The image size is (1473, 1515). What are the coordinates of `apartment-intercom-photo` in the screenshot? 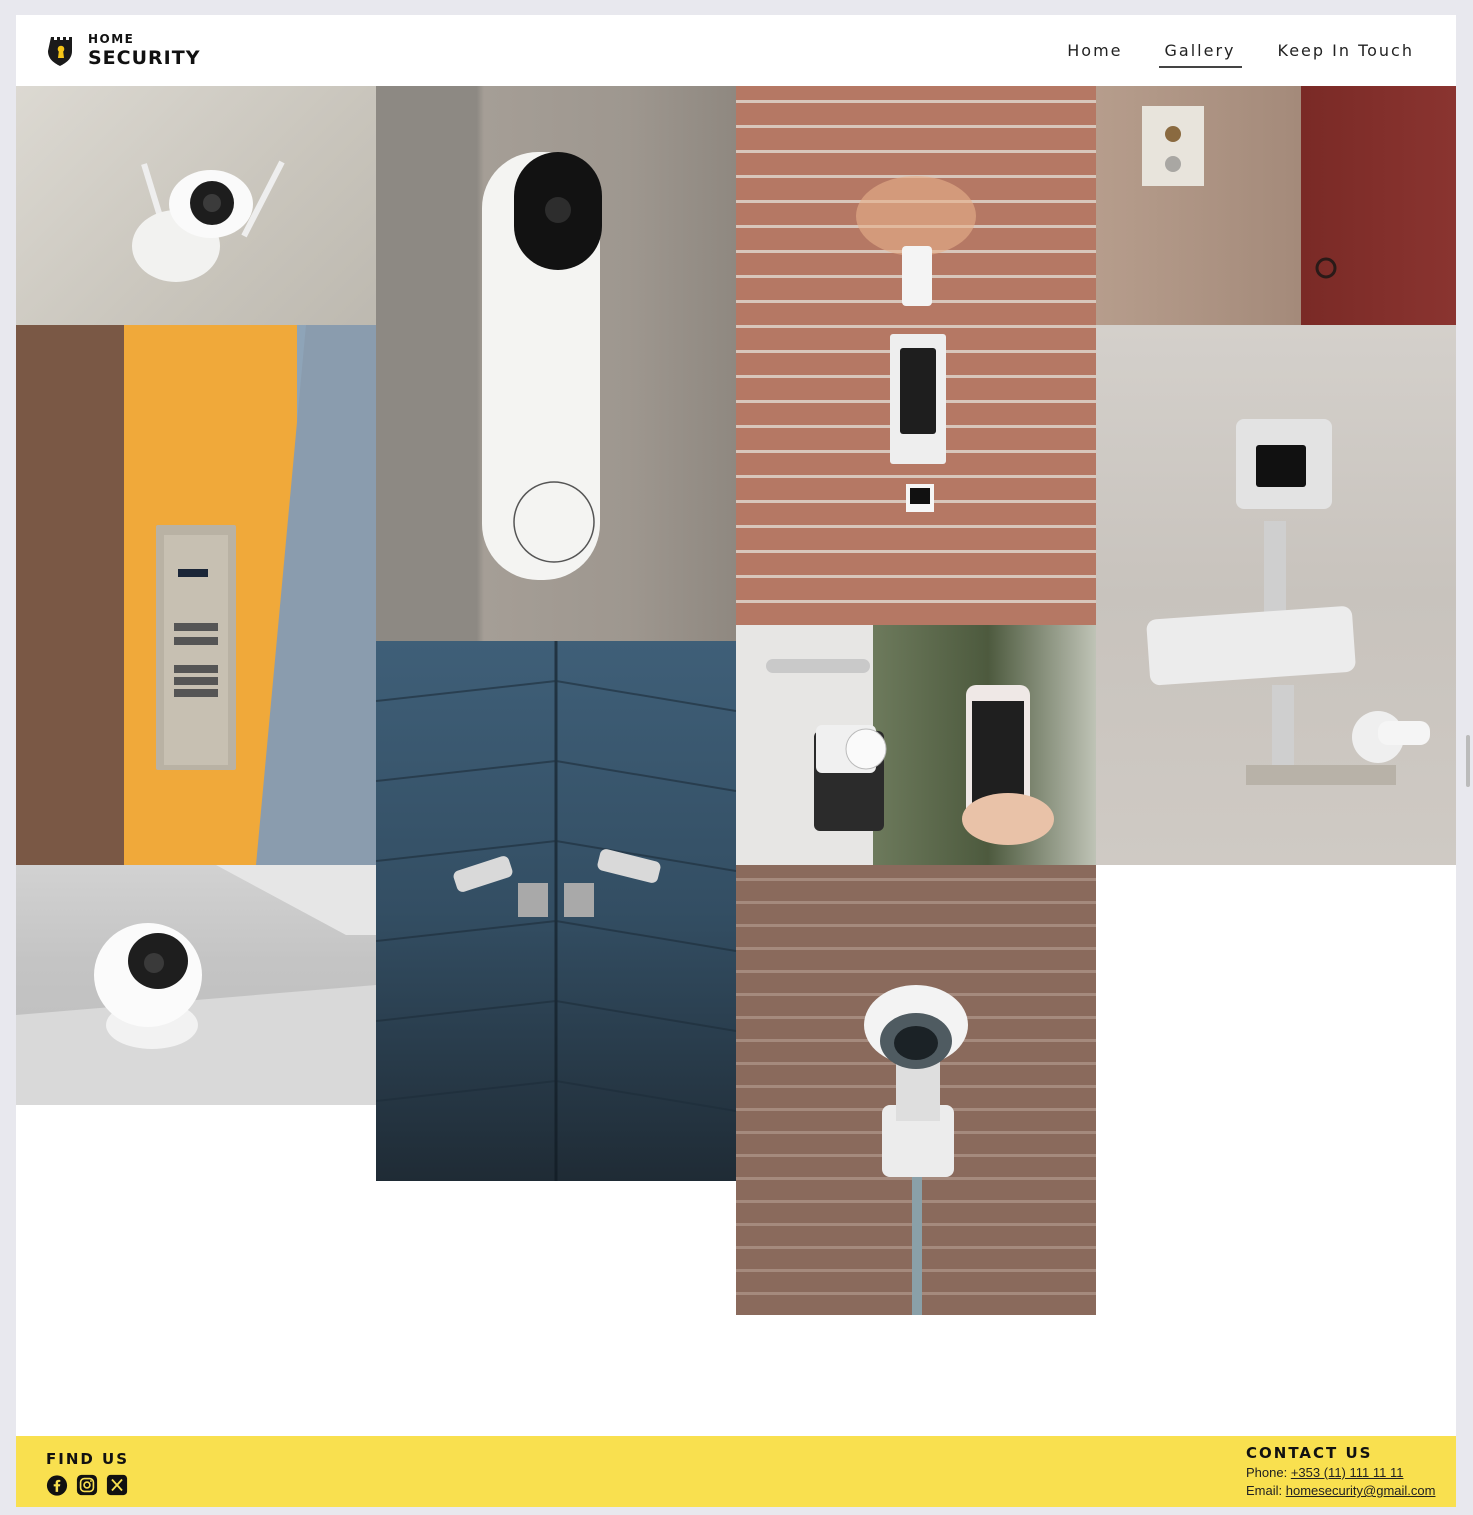 It's located at (196, 595).